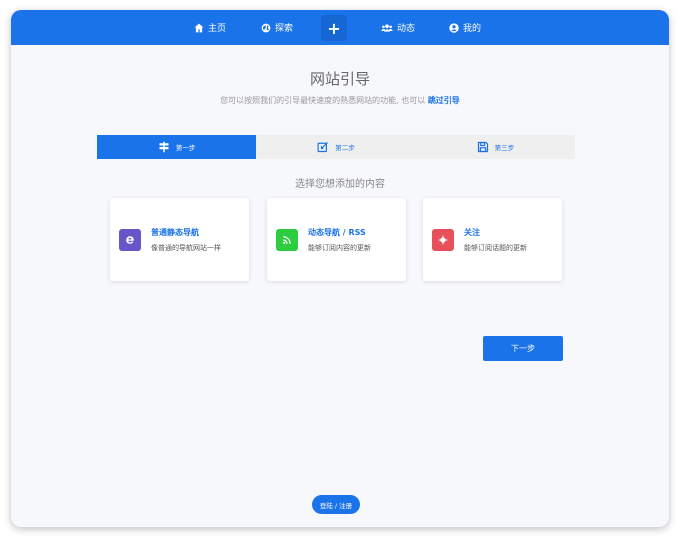 This screenshot has width=680, height=537. What do you see at coordinates (339, 248) in the screenshot?
I see `card-desc: 能够订阅内容的更新` at bounding box center [339, 248].